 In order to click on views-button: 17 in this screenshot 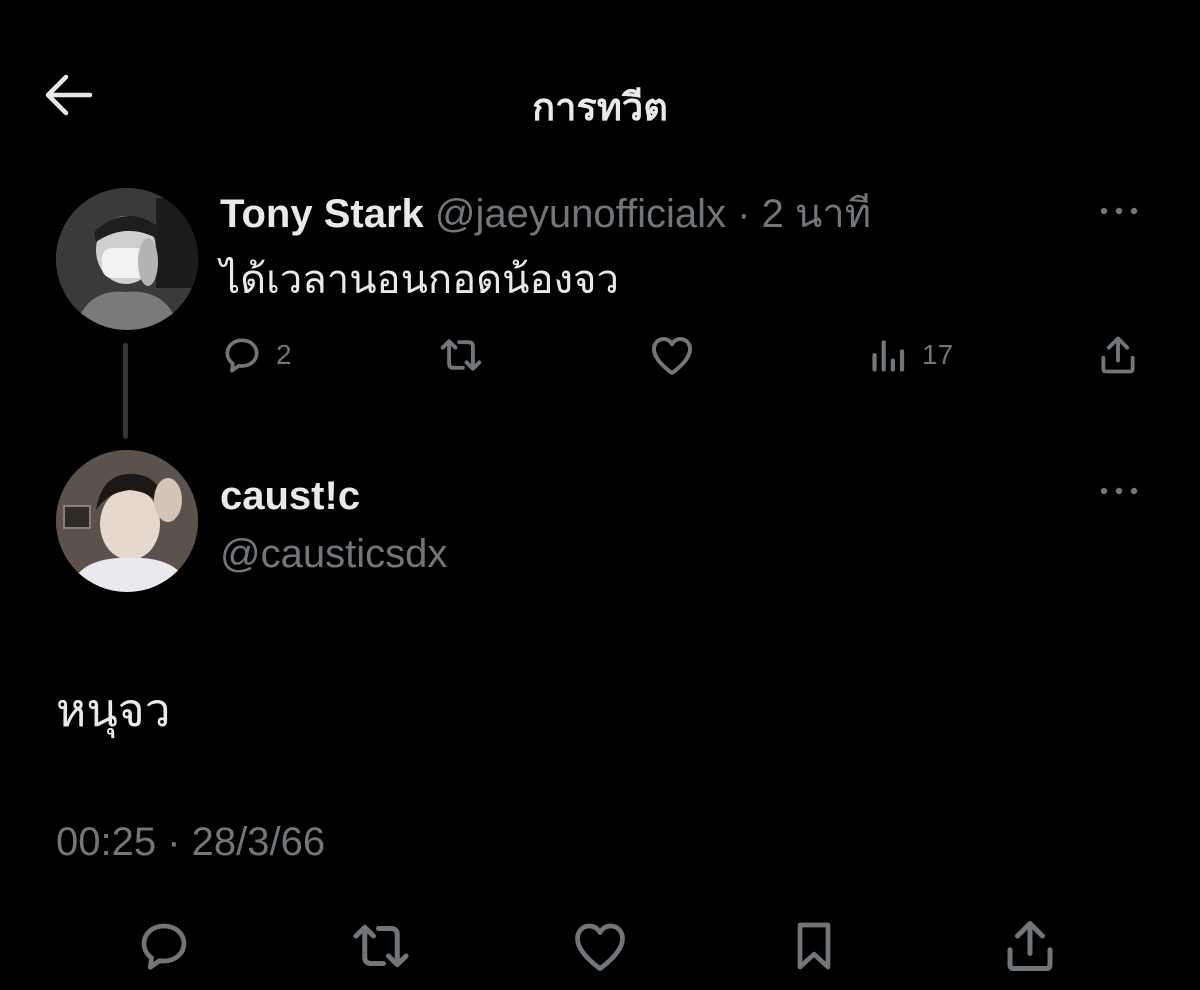, I will do `click(909, 355)`.